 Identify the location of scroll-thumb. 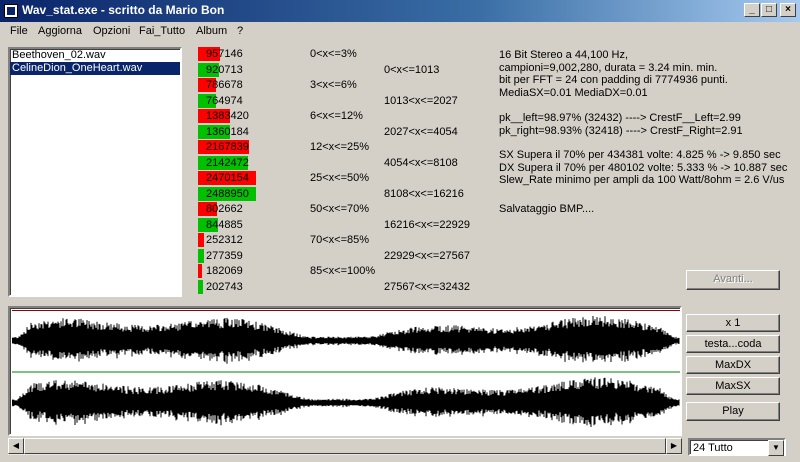
(345, 446).